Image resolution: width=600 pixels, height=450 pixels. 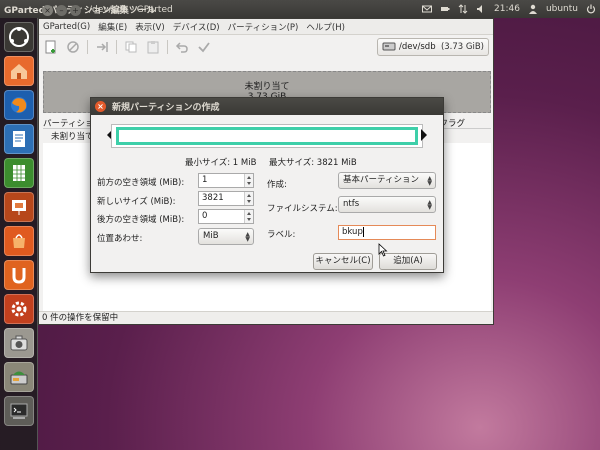 What do you see at coordinates (462, 47) in the screenshot?
I see `device-size: (3.73 GiB)` at bounding box center [462, 47].